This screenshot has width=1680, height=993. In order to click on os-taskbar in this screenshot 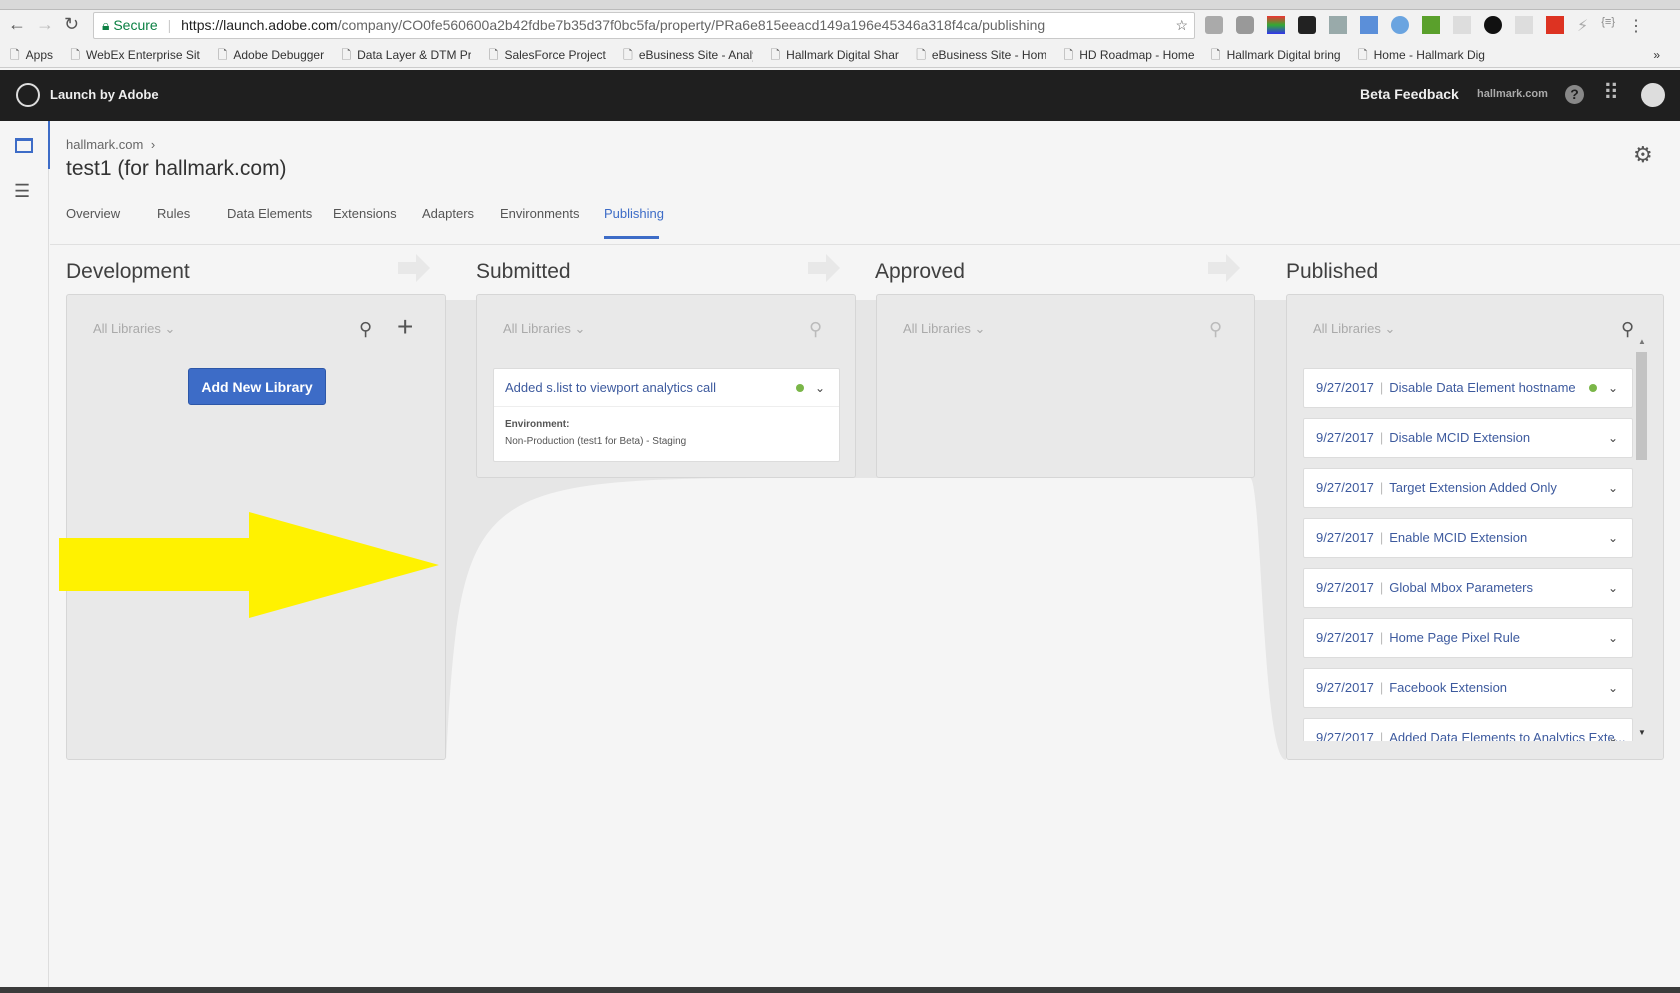, I will do `click(840, 990)`.